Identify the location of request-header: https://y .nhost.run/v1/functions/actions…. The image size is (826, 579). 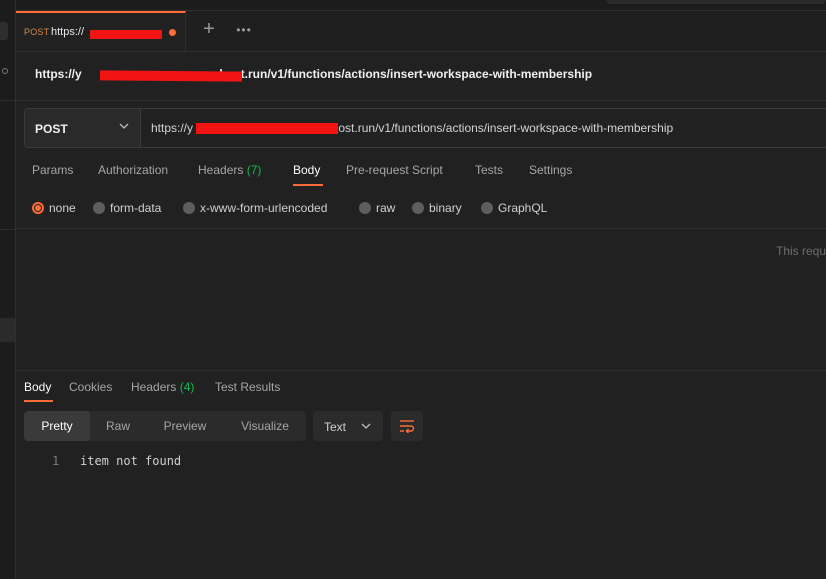
(421, 76).